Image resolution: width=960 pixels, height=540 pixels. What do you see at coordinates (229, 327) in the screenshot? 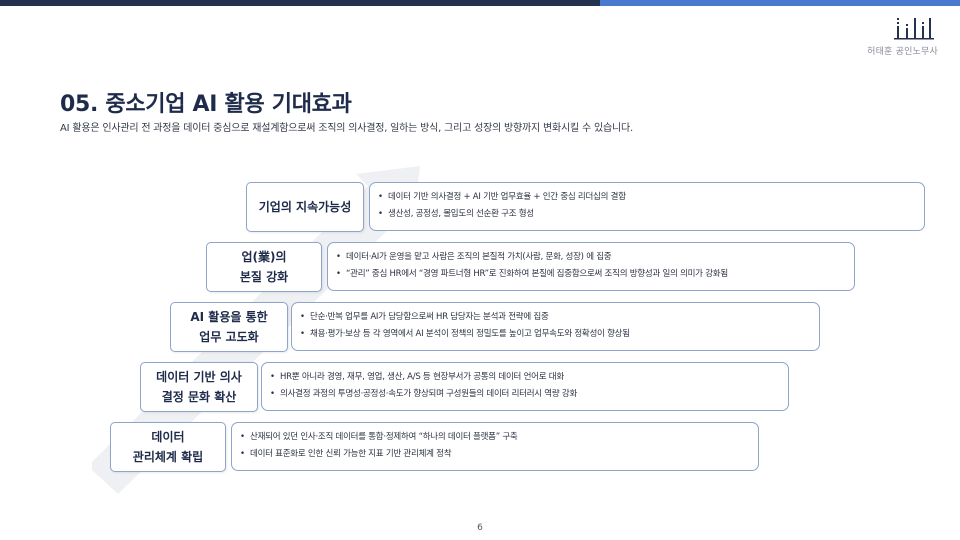
I see `step-label-ai-advancement: AI 활용을 통한 업무 고도화` at bounding box center [229, 327].